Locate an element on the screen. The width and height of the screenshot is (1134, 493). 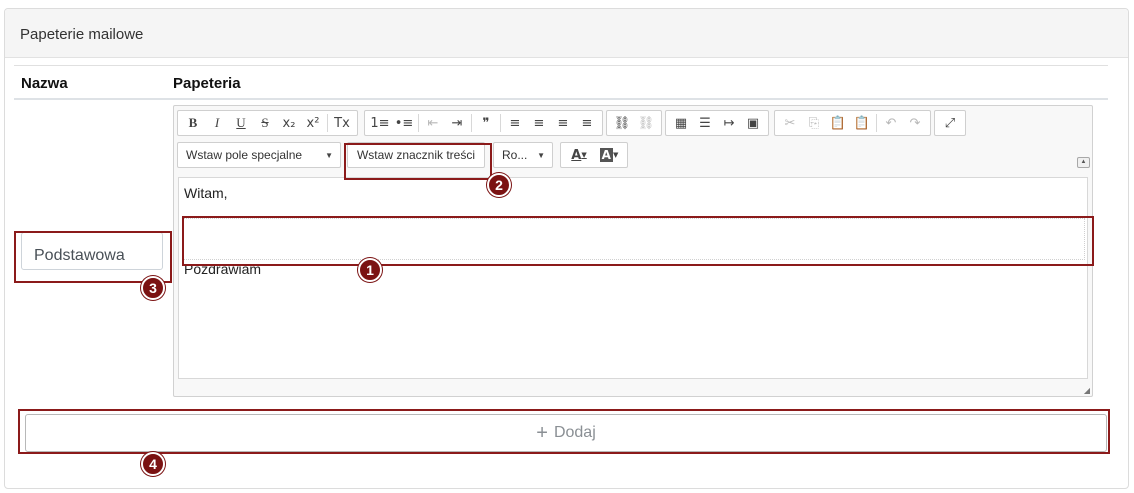
toolbar-group-3: ⛓ ⛓ is located at coordinates (634, 123).